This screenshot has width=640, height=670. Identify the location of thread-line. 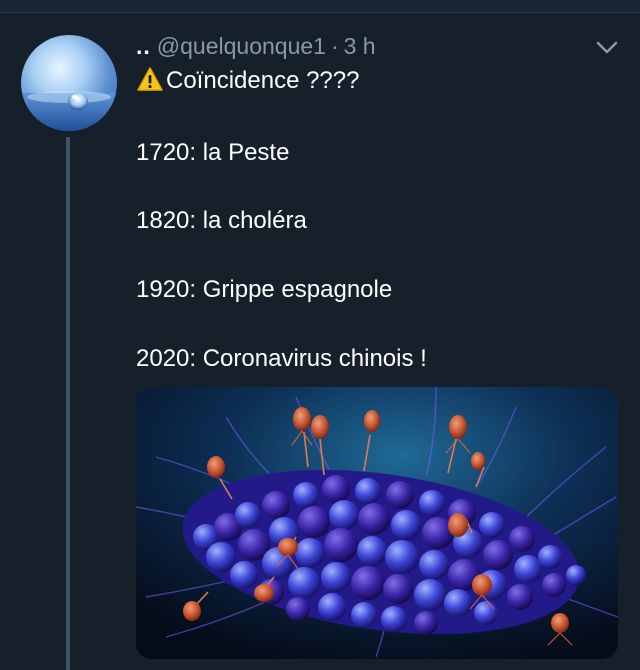
(68, 403).